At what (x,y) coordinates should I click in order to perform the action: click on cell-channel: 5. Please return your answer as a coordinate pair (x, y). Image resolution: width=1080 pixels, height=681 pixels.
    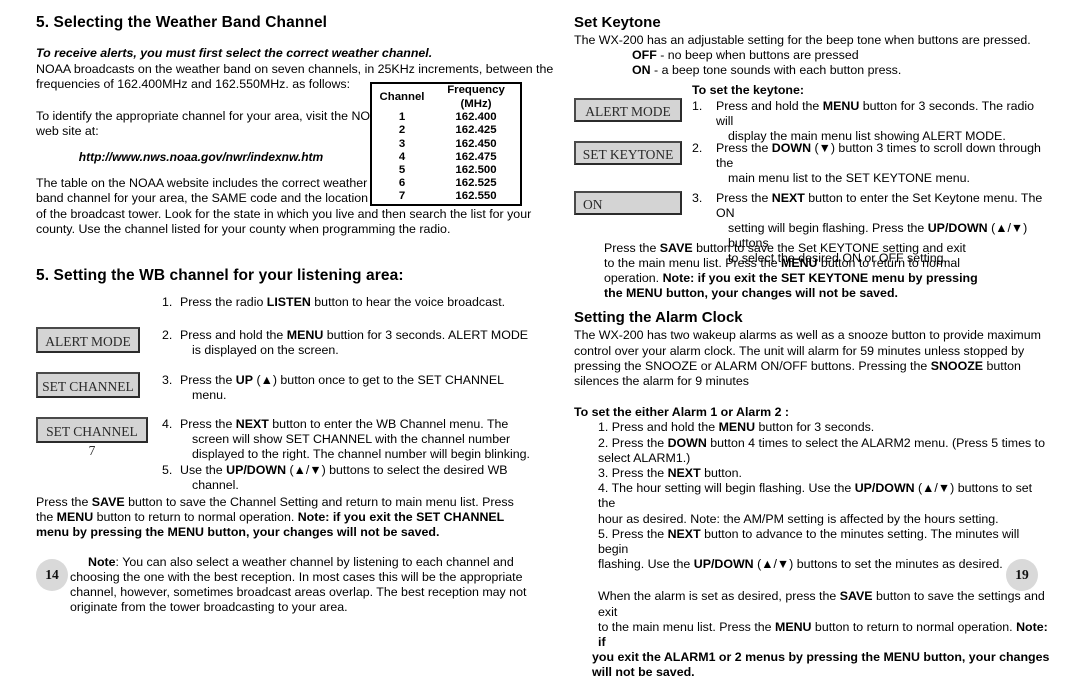
    Looking at the image, I should click on (402, 170).